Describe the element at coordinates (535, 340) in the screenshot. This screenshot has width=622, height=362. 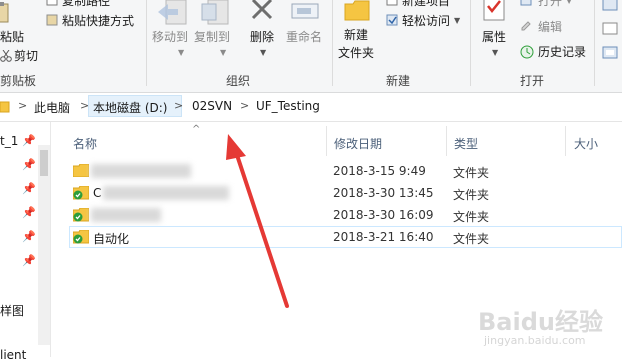
I see `watermark-url: jingyan.baidu.com` at that location.